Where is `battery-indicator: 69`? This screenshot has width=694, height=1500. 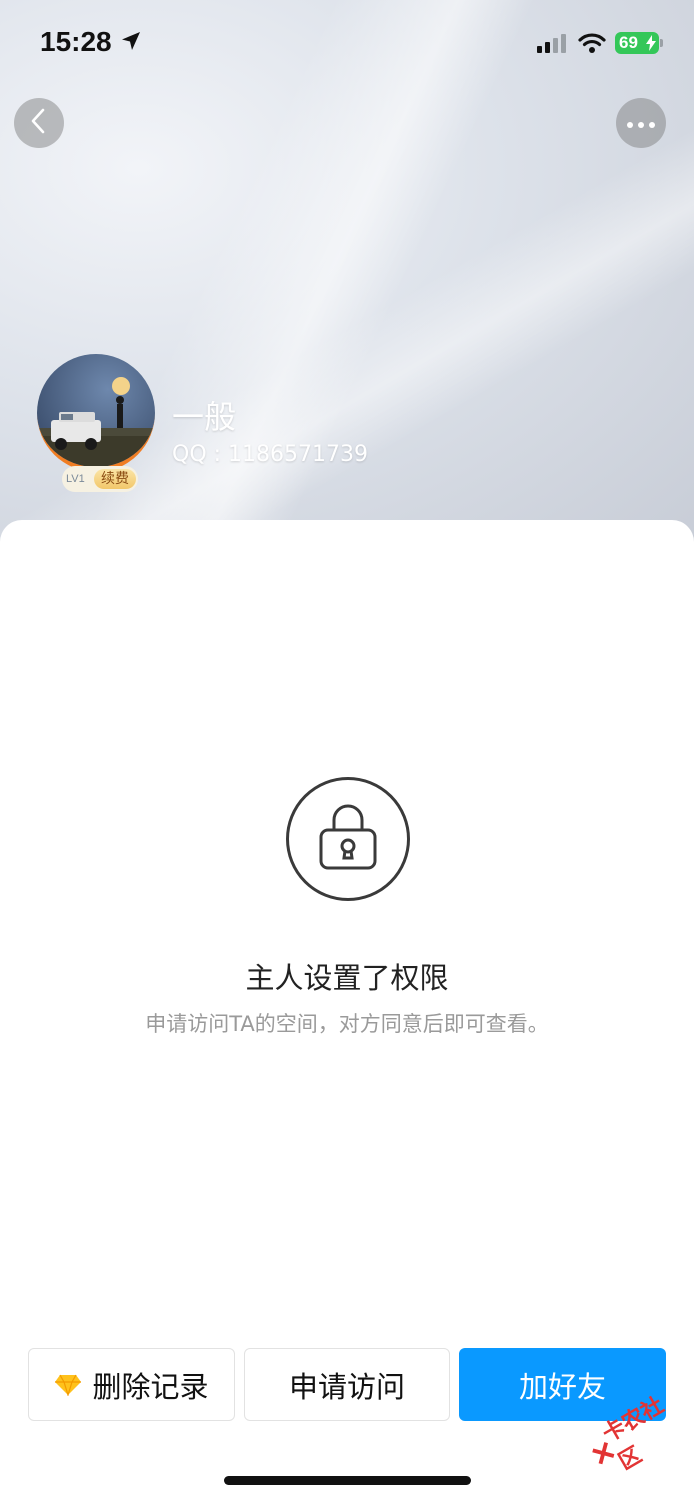 battery-indicator: 69 is located at coordinates (637, 43).